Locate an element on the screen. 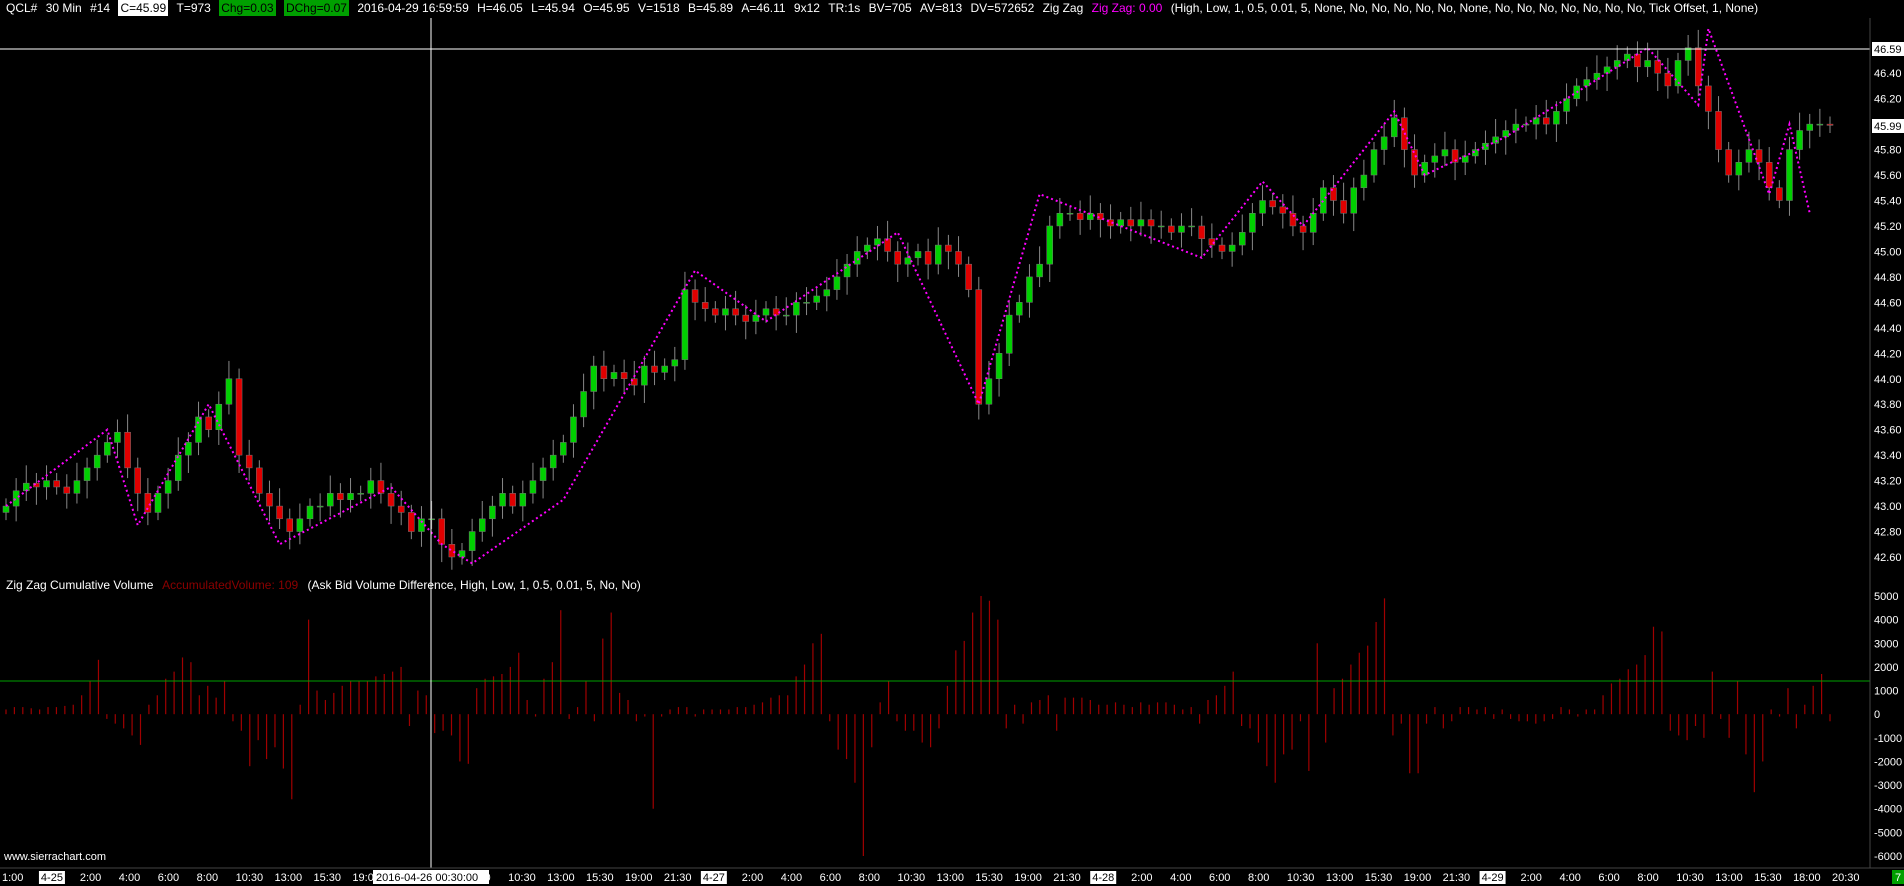 This screenshot has height=886, width=1904. price-tick-label: 44.40 is located at coordinates (1888, 329).